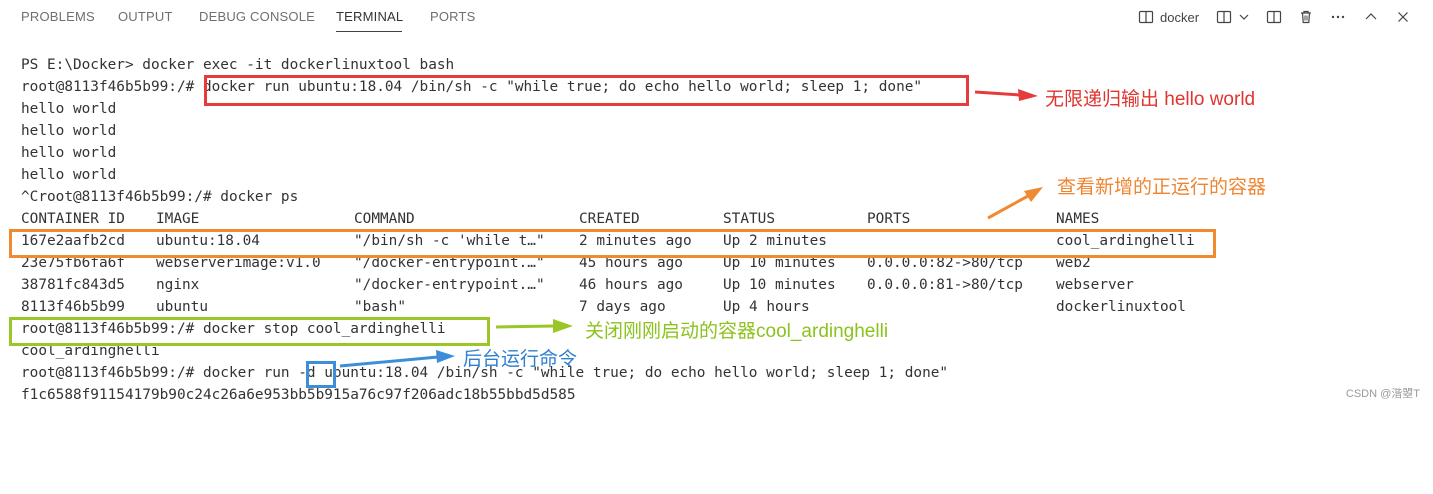  What do you see at coordinates (1006, 95) in the screenshot?
I see `red-arrow` at bounding box center [1006, 95].